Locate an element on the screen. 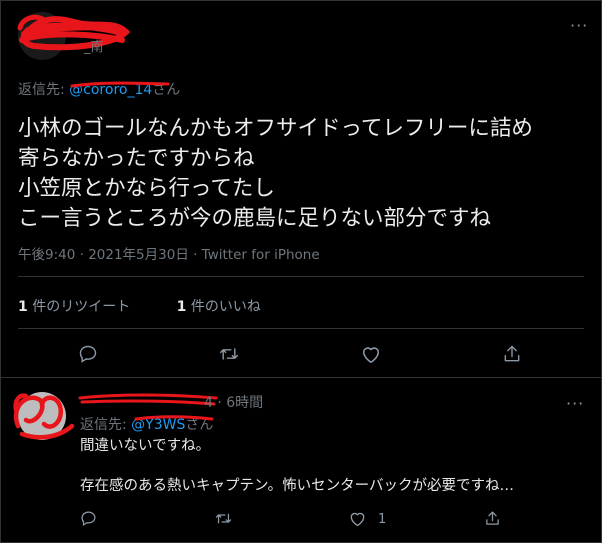 The image size is (602, 543). reply-actions: 1 is located at coordinates (301, 520).